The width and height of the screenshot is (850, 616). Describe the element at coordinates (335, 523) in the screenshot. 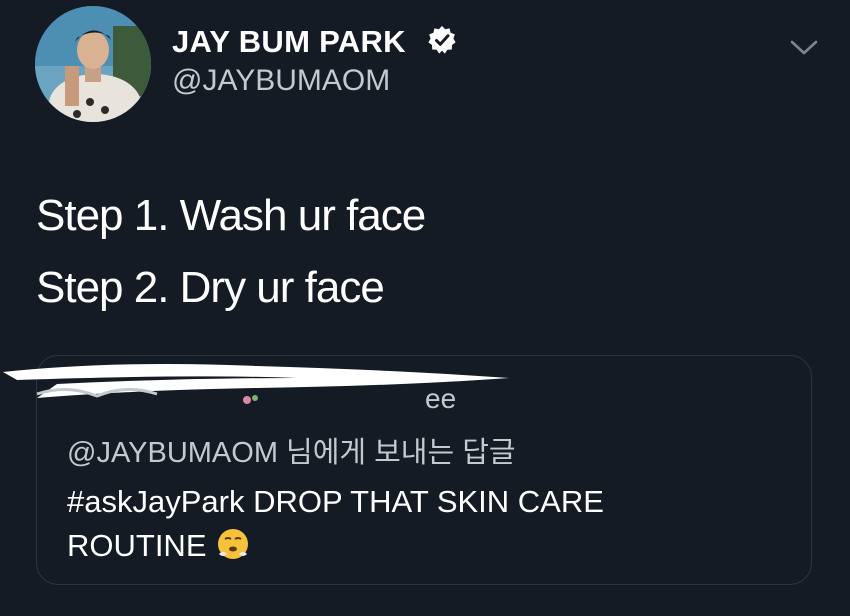

I see `quoted-text: #askJayPark DROP THAT SKIN CARE ROUTINE` at that location.